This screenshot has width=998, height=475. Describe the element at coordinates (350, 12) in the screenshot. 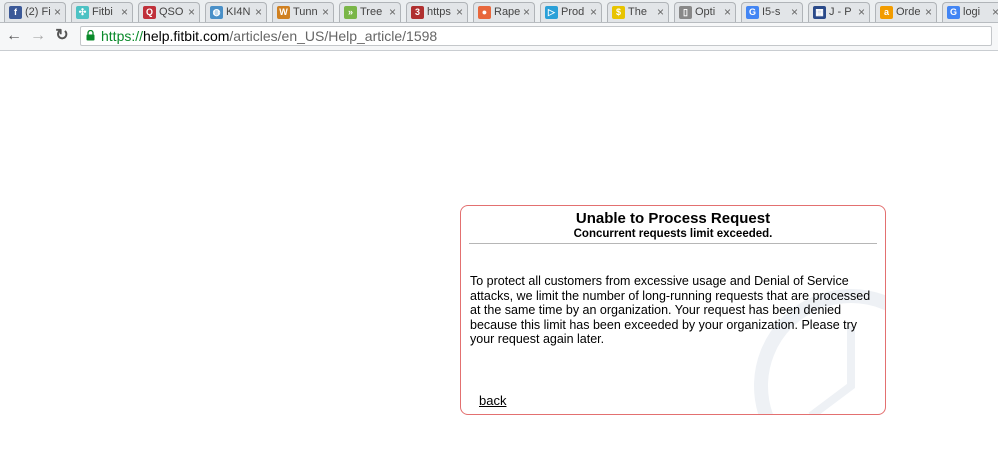

I see `tree-icon: »` at that location.